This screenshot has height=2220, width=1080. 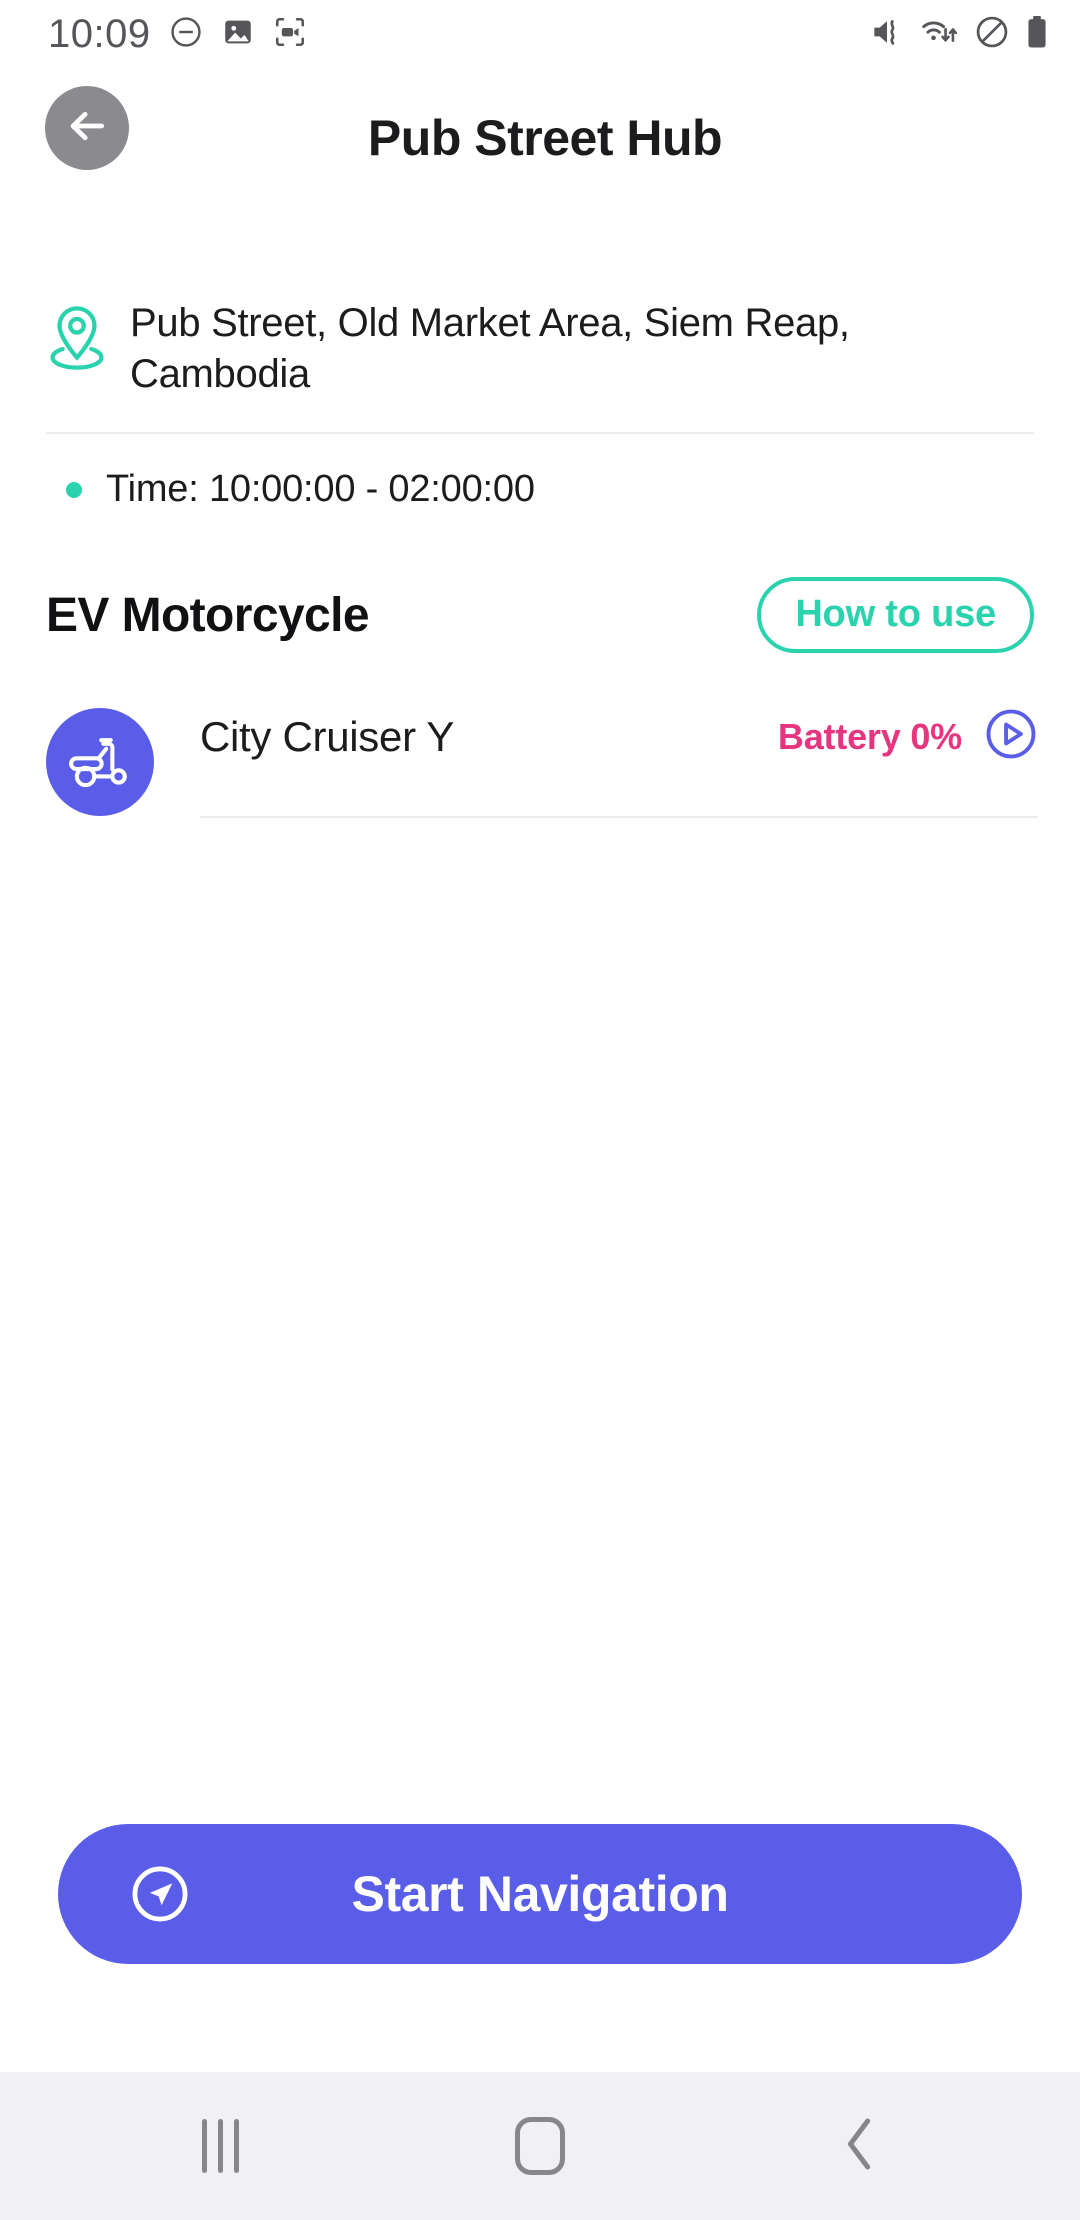 I want to click on vehicle-details: City Cruiser Y Battery 0%, so click(x=619, y=762).